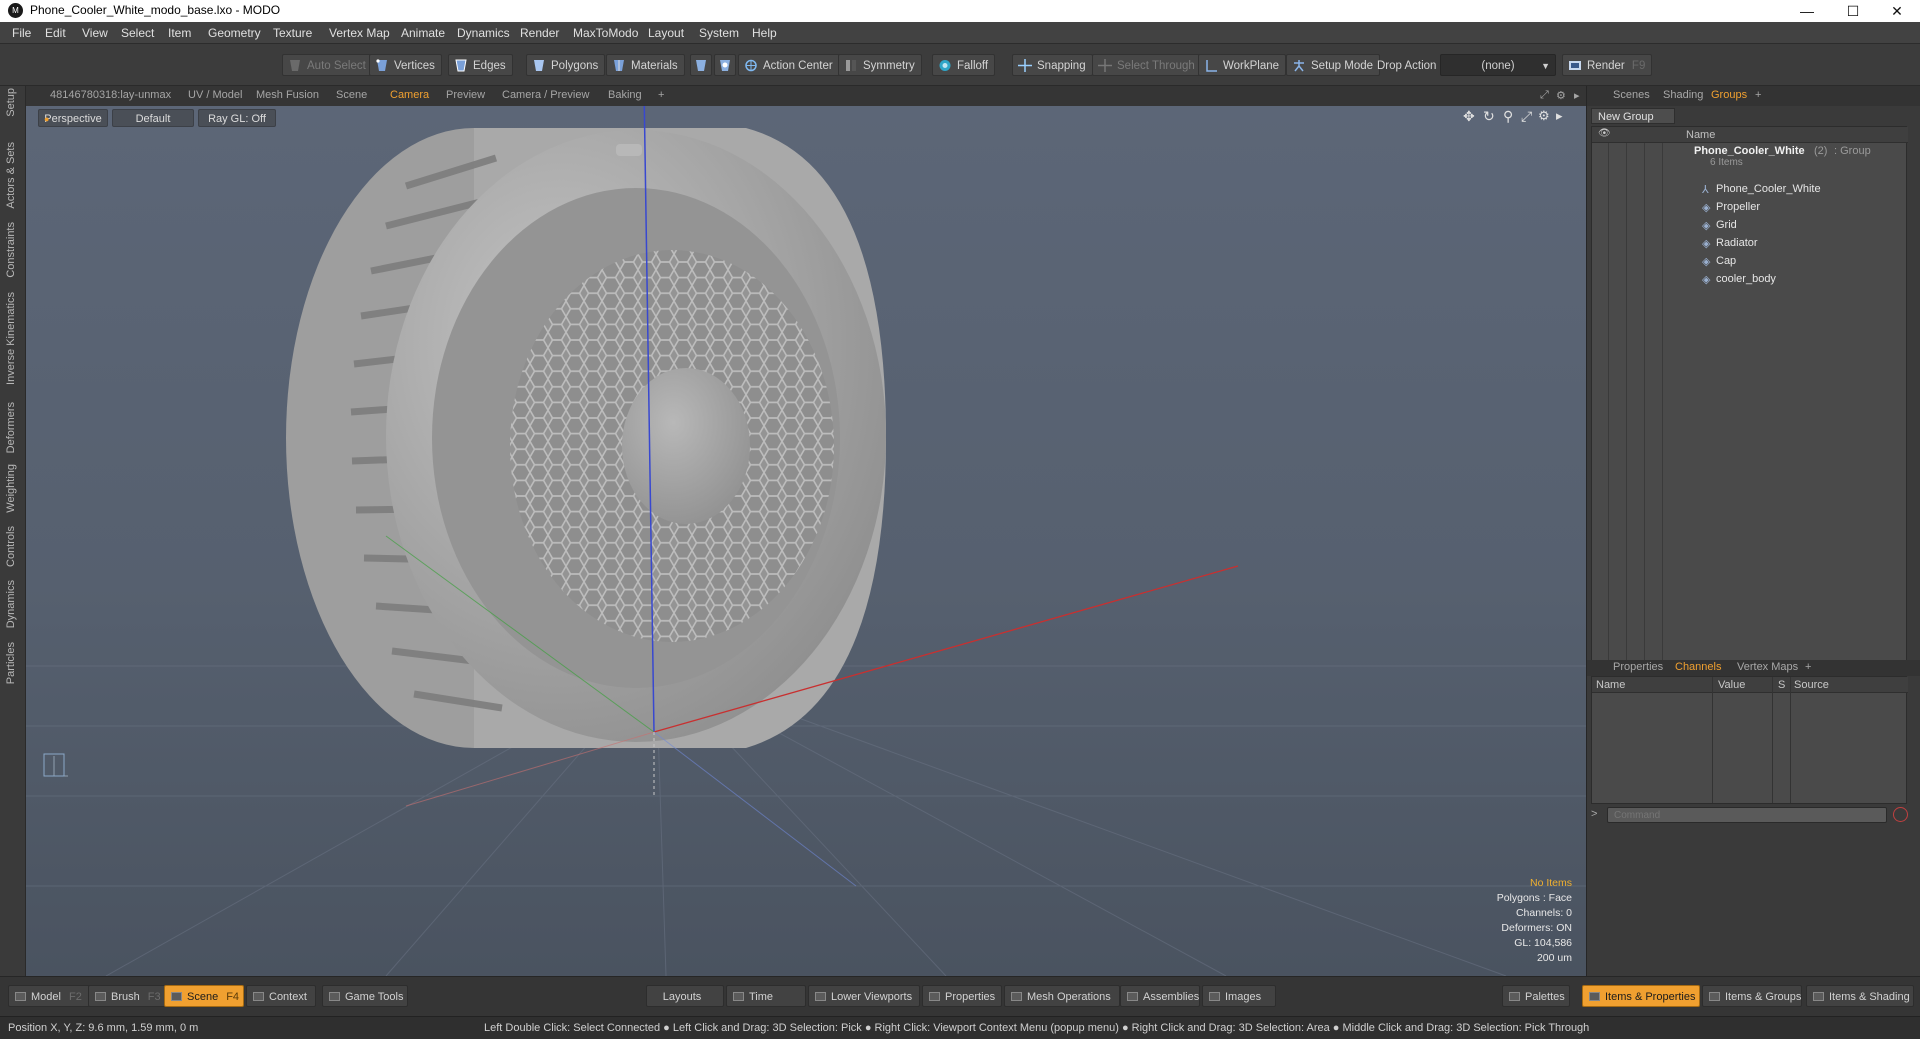  Describe the element at coordinates (1526, 116) in the screenshot. I see `fit-view-icon: ⤢` at that location.